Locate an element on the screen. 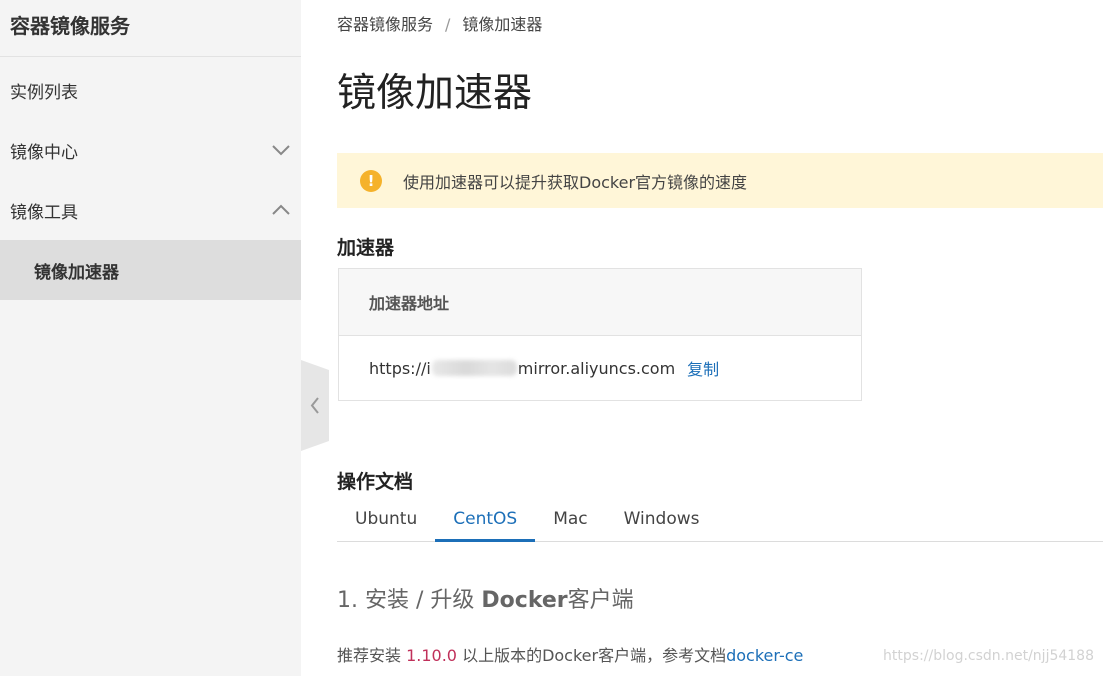  step-text-before: 推荐安装 is located at coordinates (372, 655).